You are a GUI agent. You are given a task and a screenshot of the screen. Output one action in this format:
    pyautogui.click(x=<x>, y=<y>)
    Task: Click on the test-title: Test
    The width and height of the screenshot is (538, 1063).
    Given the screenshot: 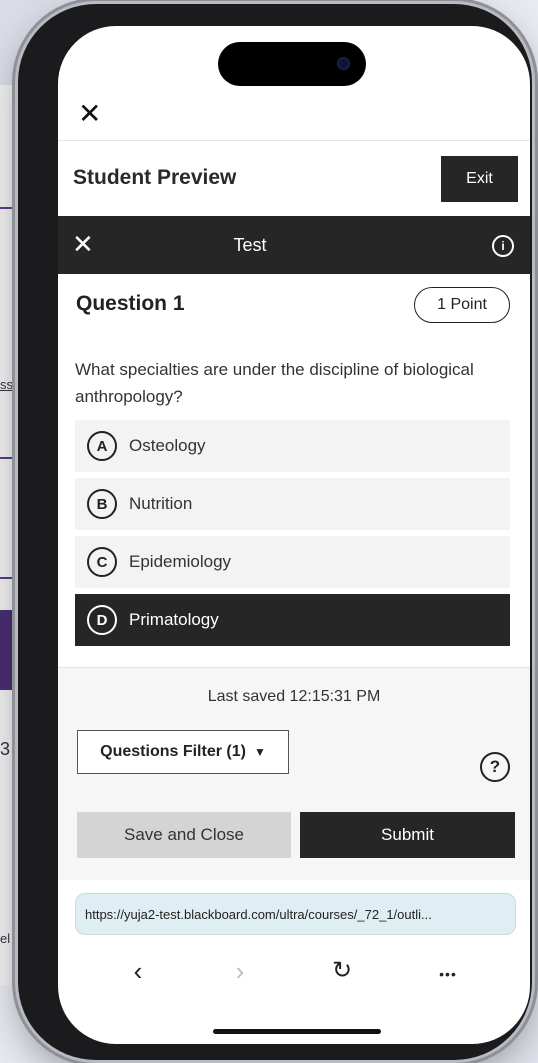 What is the action you would take?
    pyautogui.click(x=250, y=245)
    